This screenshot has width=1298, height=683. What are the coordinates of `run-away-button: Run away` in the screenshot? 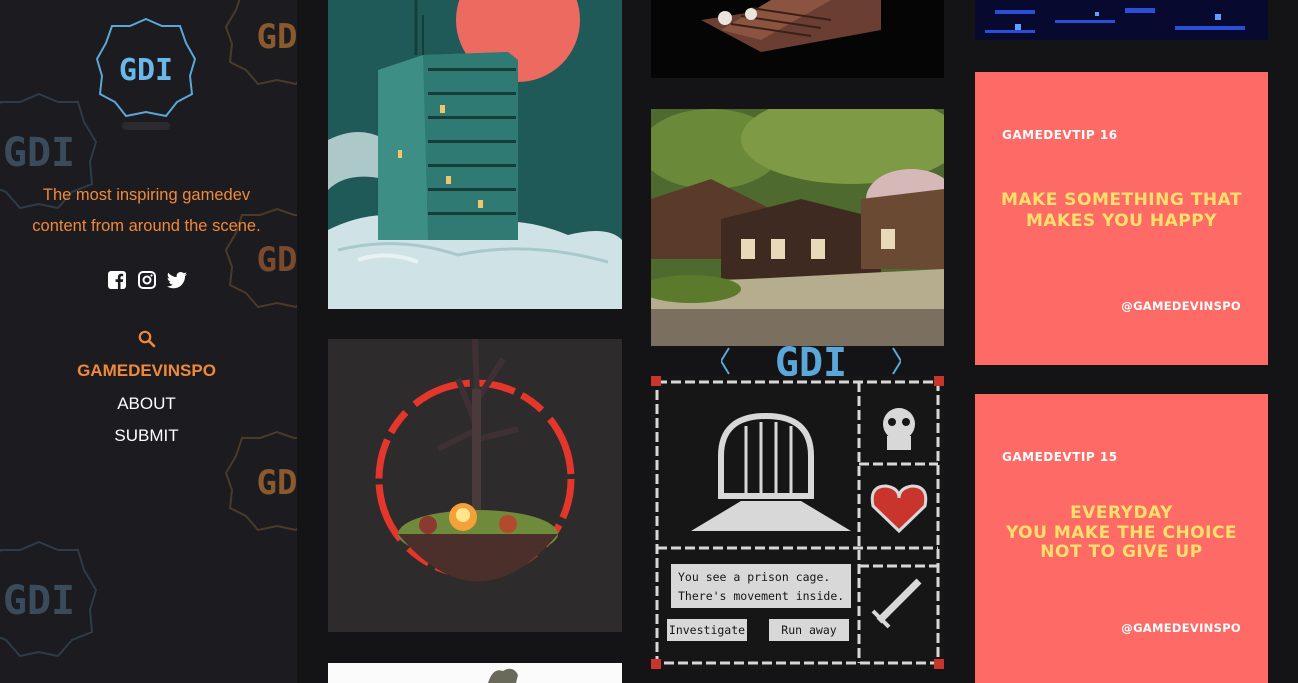 It's located at (809, 630).